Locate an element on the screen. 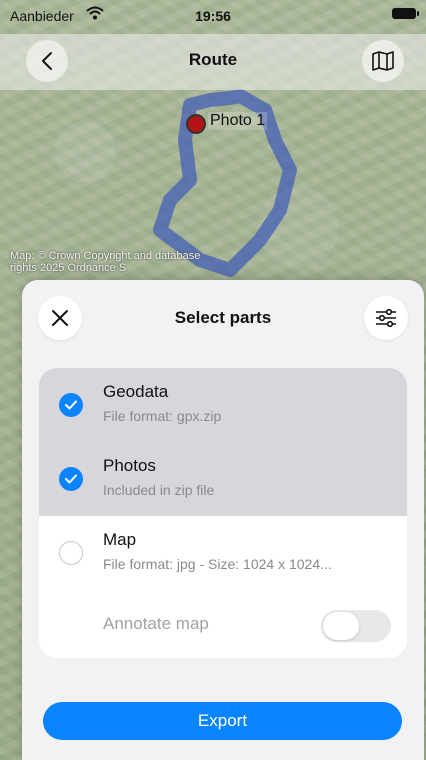 The image size is (426, 760). item-title: Map is located at coordinates (120, 539).